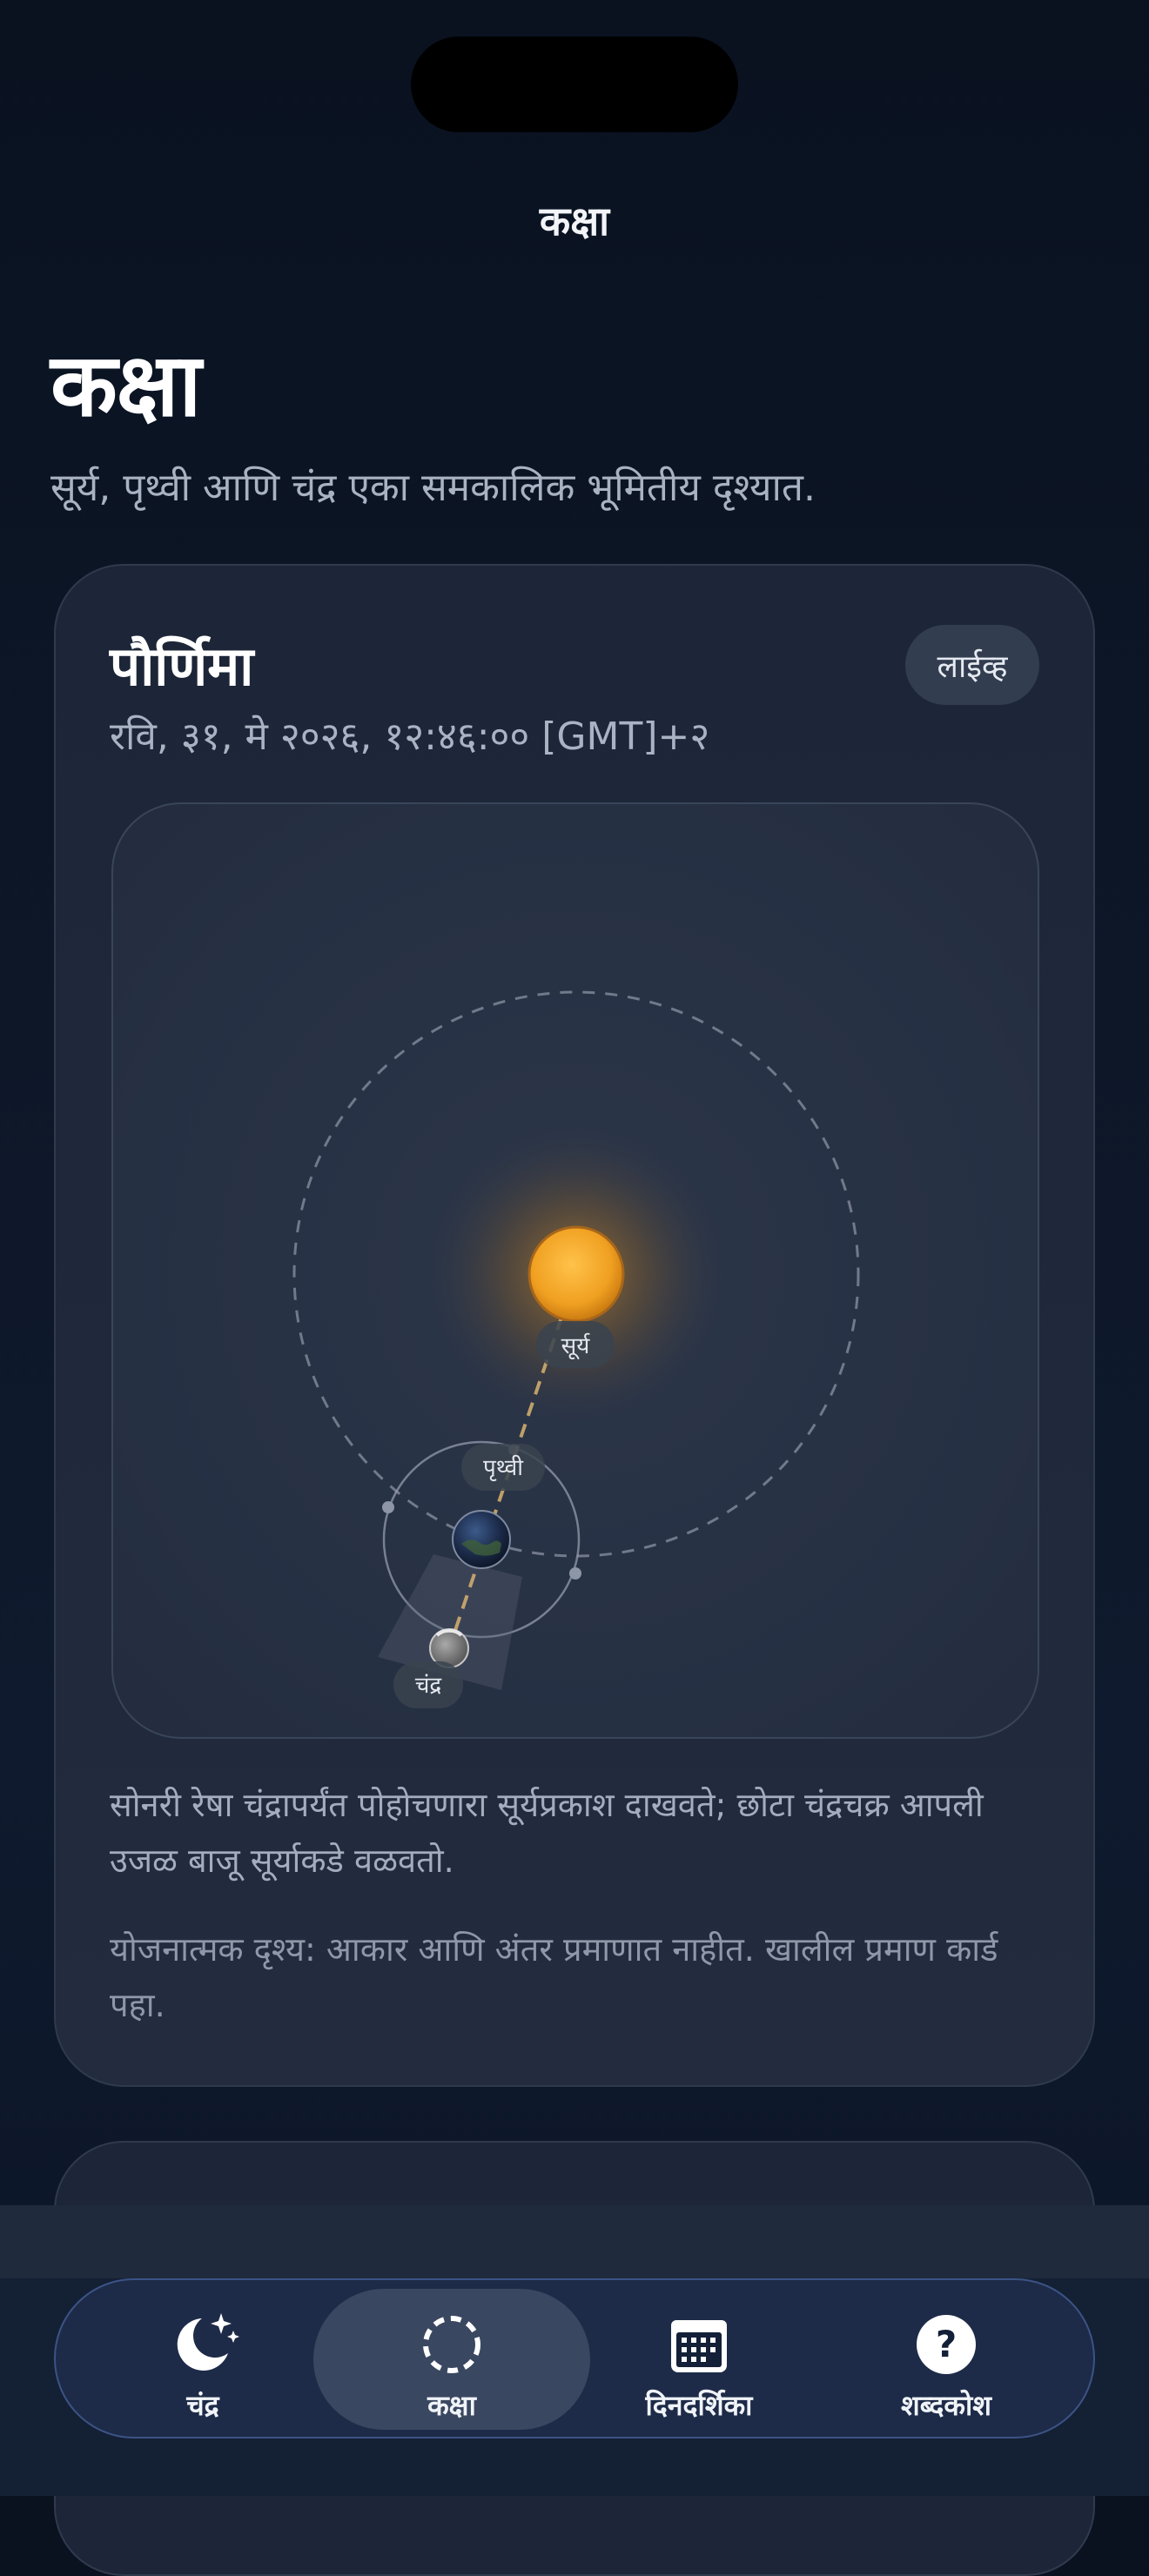 This screenshot has width=1149, height=2576. Describe the element at coordinates (576, 1346) in the screenshot. I see `sun-label: सूर्य` at that location.